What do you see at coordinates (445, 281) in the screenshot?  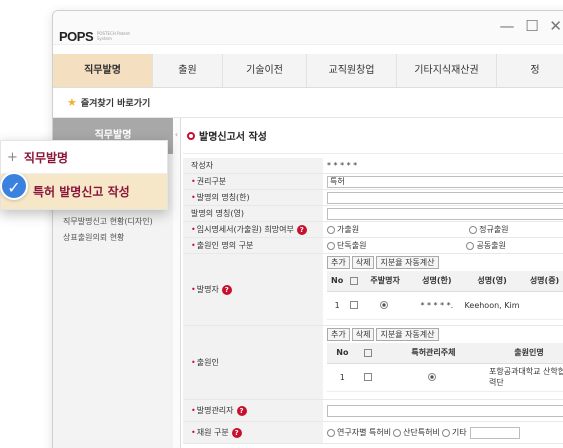 I see `table-header: No 주발명자 성명(한) 성명(영) 성명(중)` at bounding box center [445, 281].